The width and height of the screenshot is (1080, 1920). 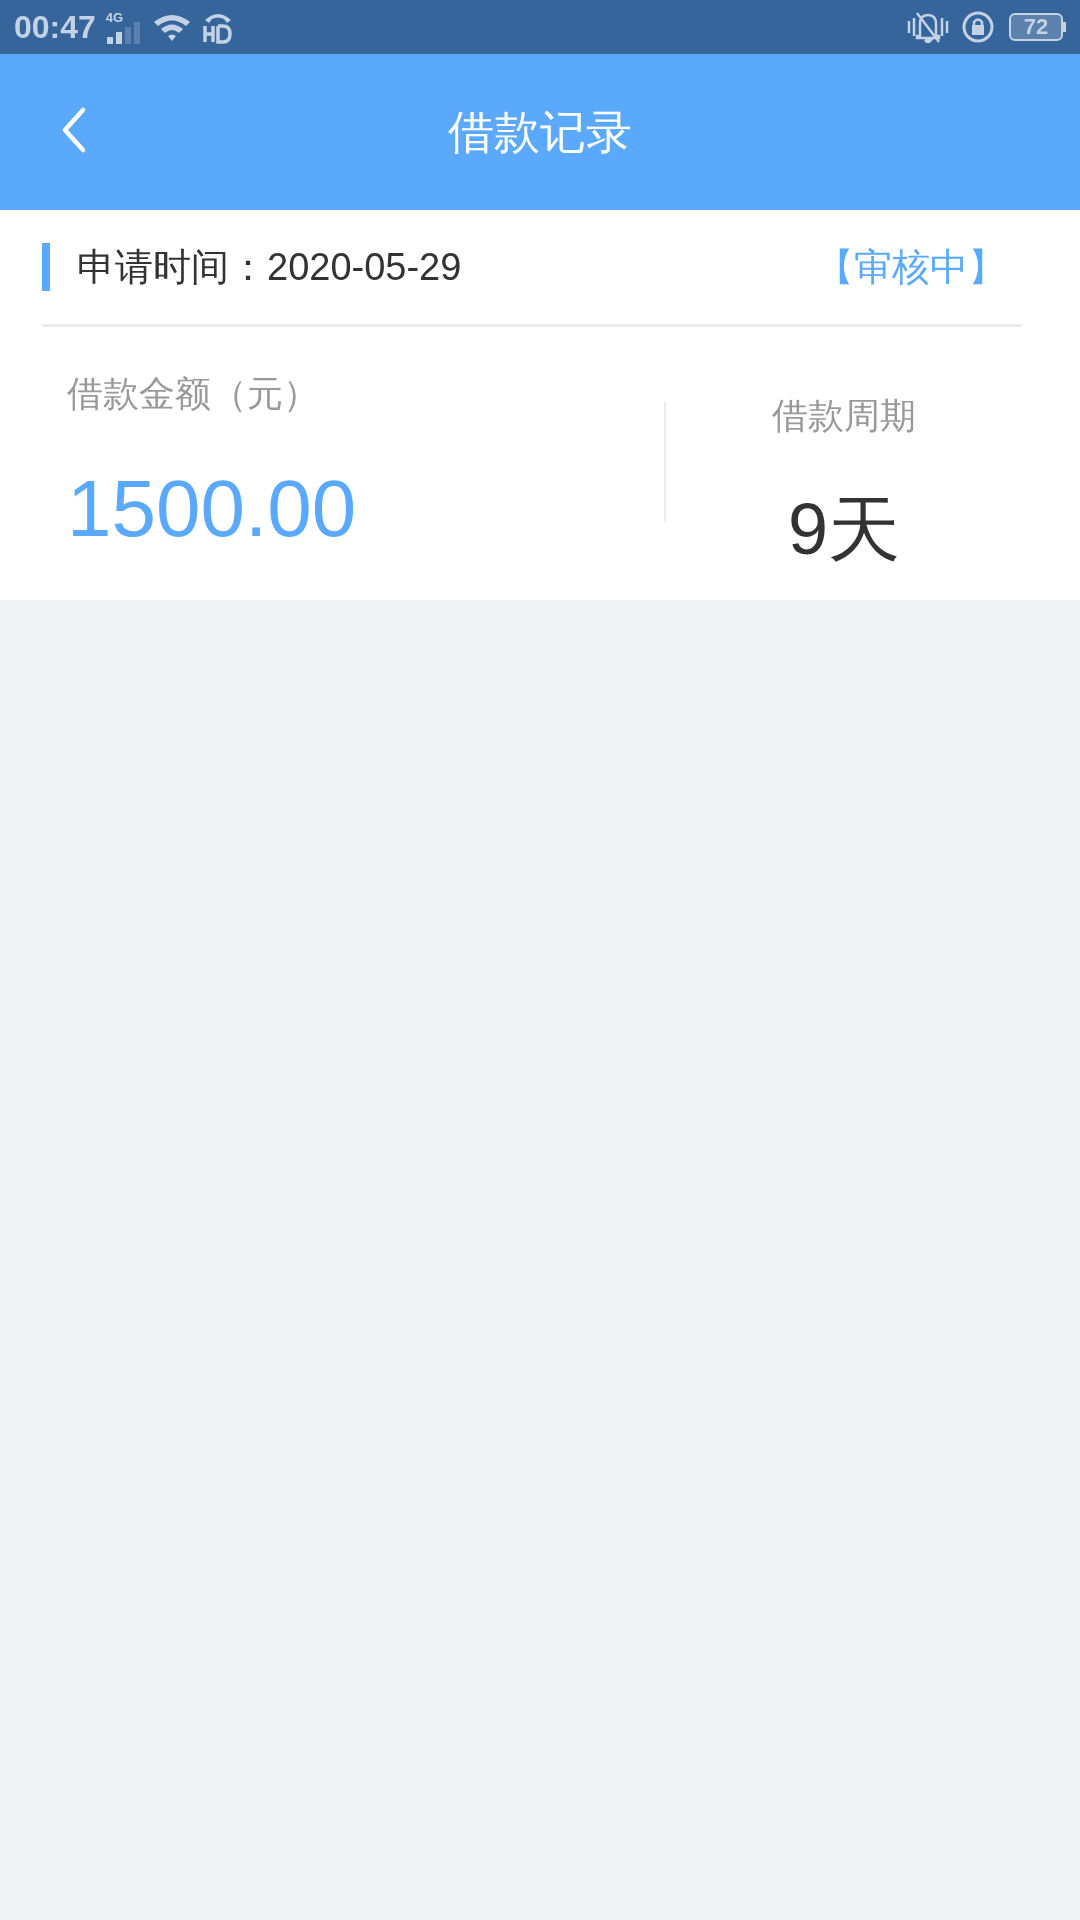 What do you see at coordinates (55, 27) in the screenshot?
I see `status-time: 00:47` at bounding box center [55, 27].